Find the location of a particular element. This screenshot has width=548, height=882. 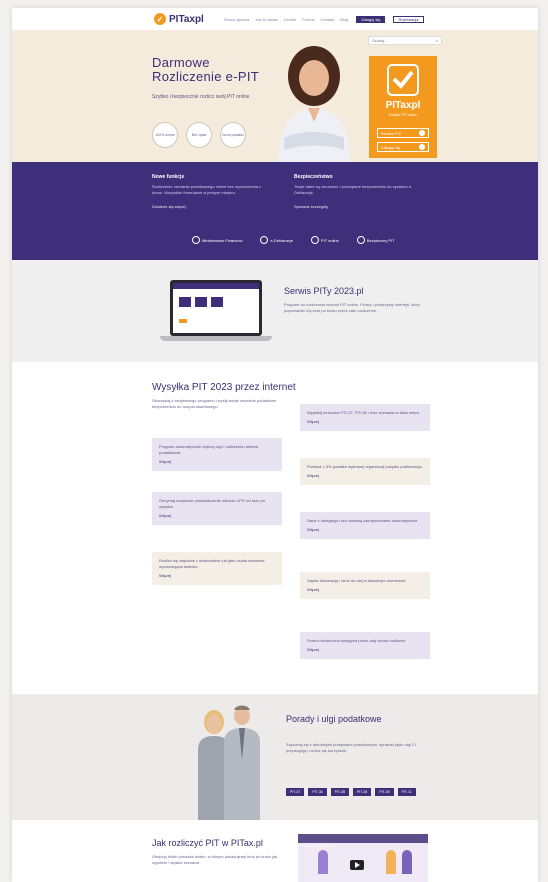

nav-item-contact: Kontakt is located at coordinates (328, 19).